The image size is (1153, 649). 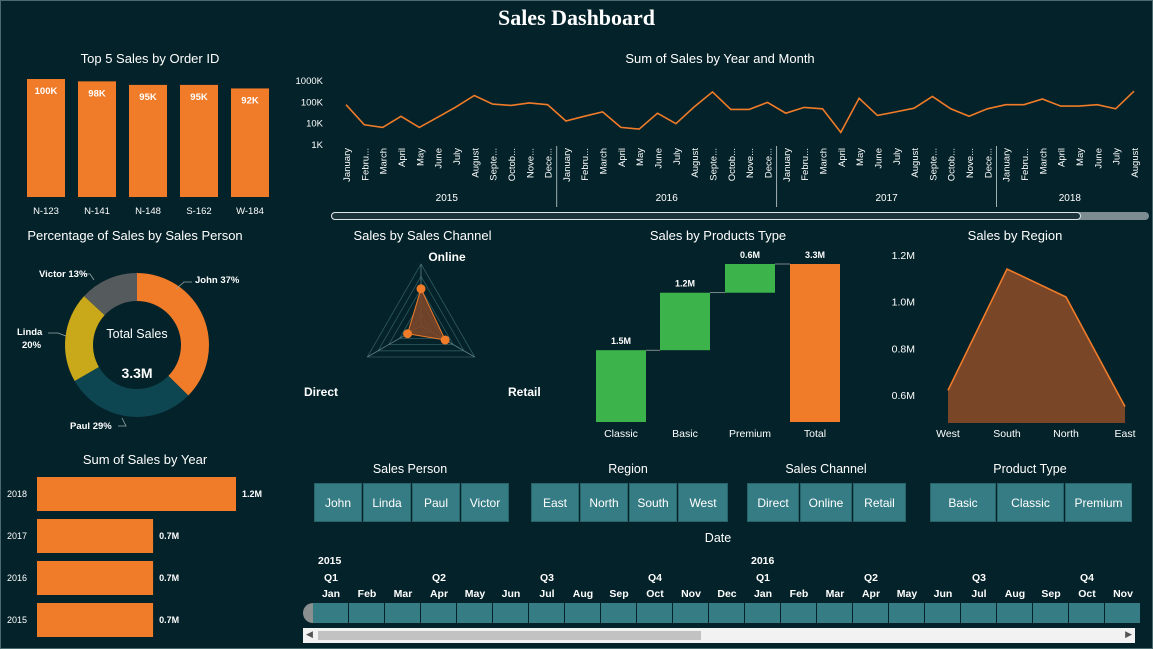 I want to click on slicer-person-victor: Victor, so click(x=485, y=502).